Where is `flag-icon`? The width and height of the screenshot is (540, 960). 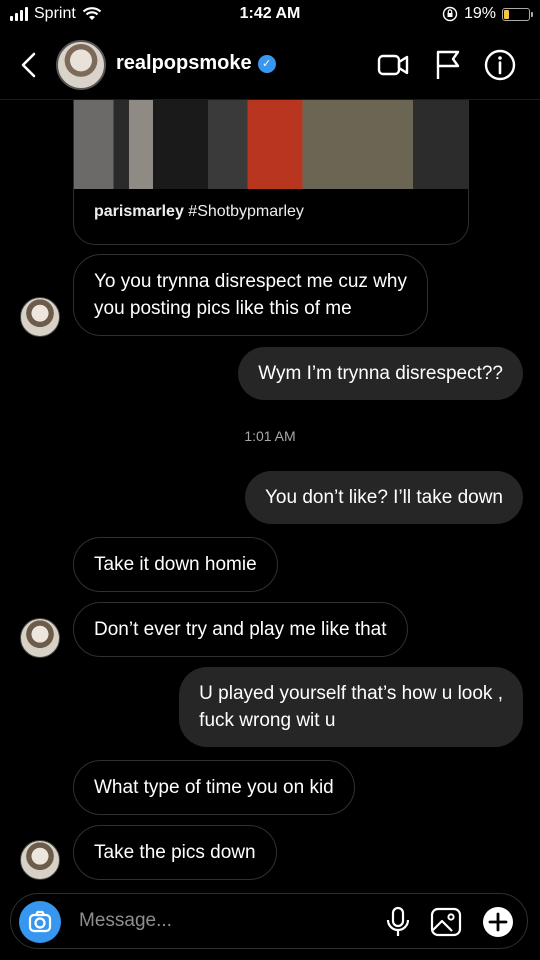
flag-icon is located at coordinates (447, 65).